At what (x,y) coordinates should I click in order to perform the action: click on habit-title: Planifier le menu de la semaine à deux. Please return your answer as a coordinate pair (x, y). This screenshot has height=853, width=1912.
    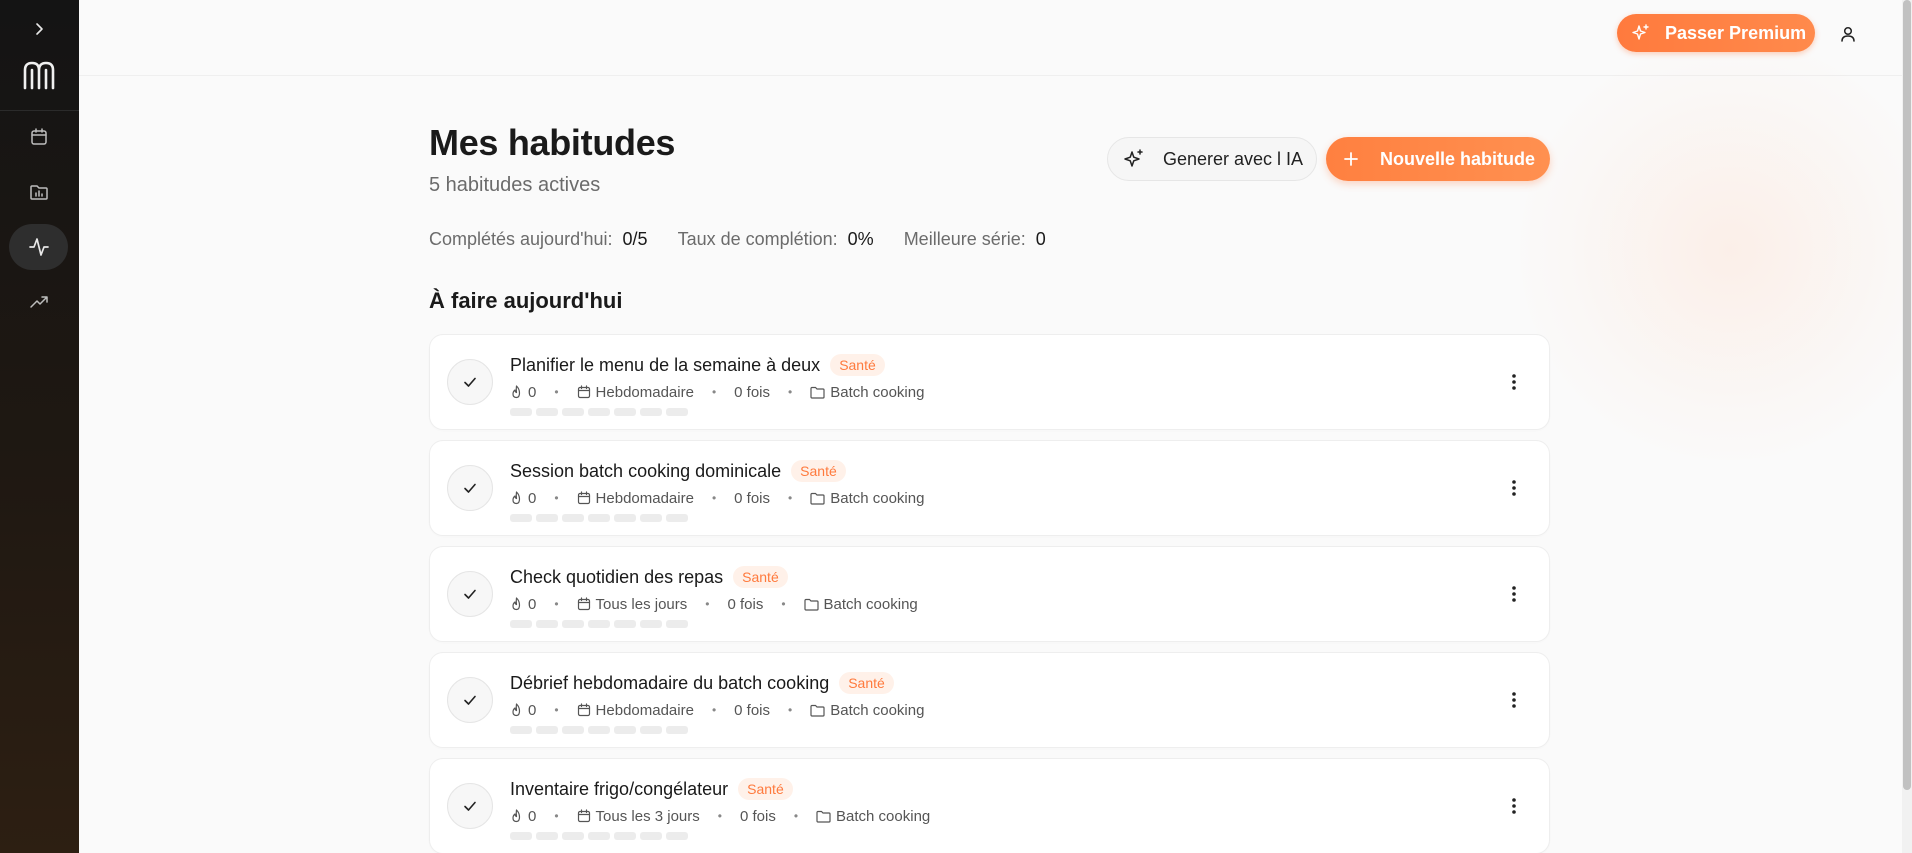
    Looking at the image, I should click on (665, 364).